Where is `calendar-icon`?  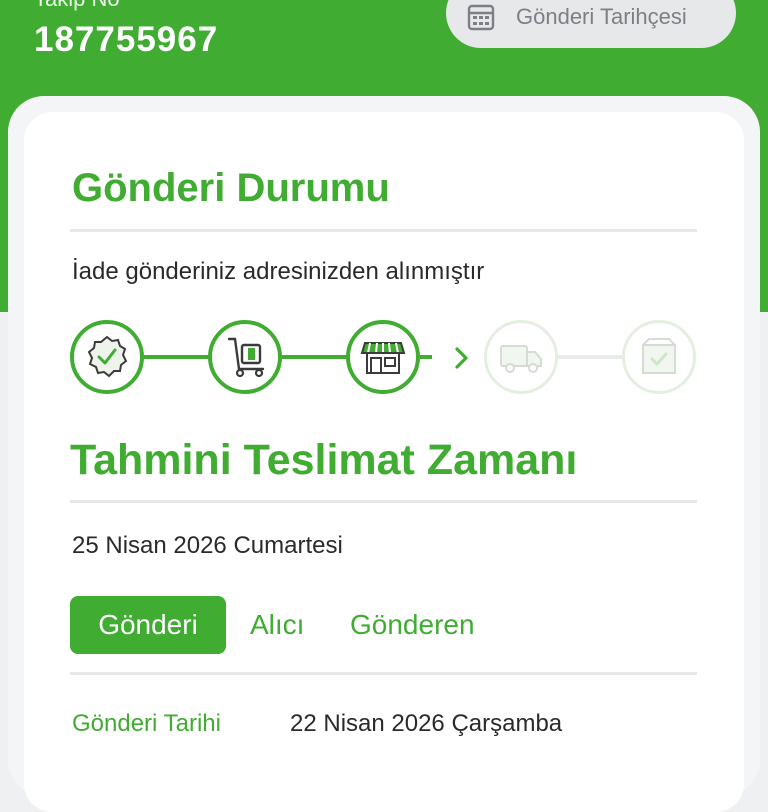 calendar-icon is located at coordinates (481, 17).